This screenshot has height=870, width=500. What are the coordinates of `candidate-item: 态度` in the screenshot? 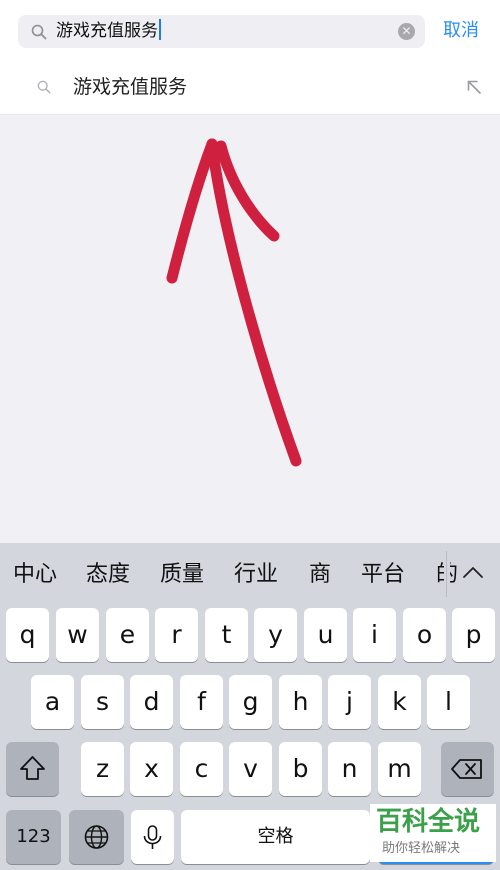 It's located at (108, 575).